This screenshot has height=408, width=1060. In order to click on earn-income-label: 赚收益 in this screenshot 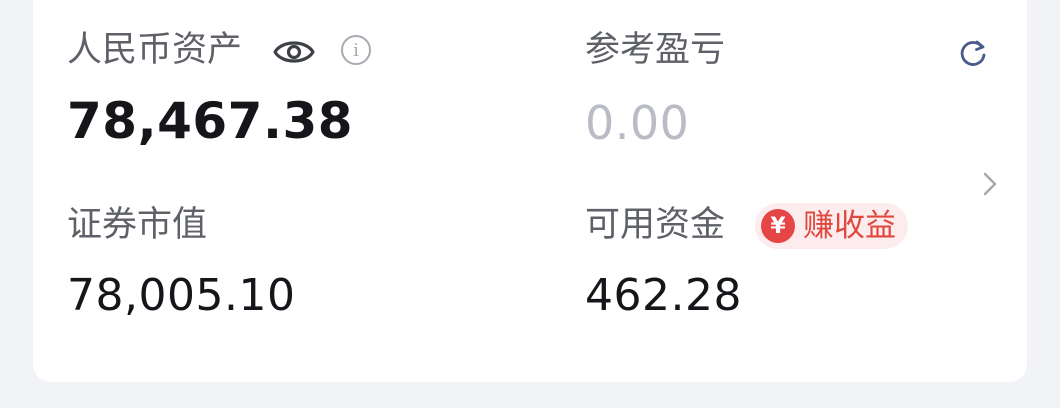, I will do `click(849, 225)`.